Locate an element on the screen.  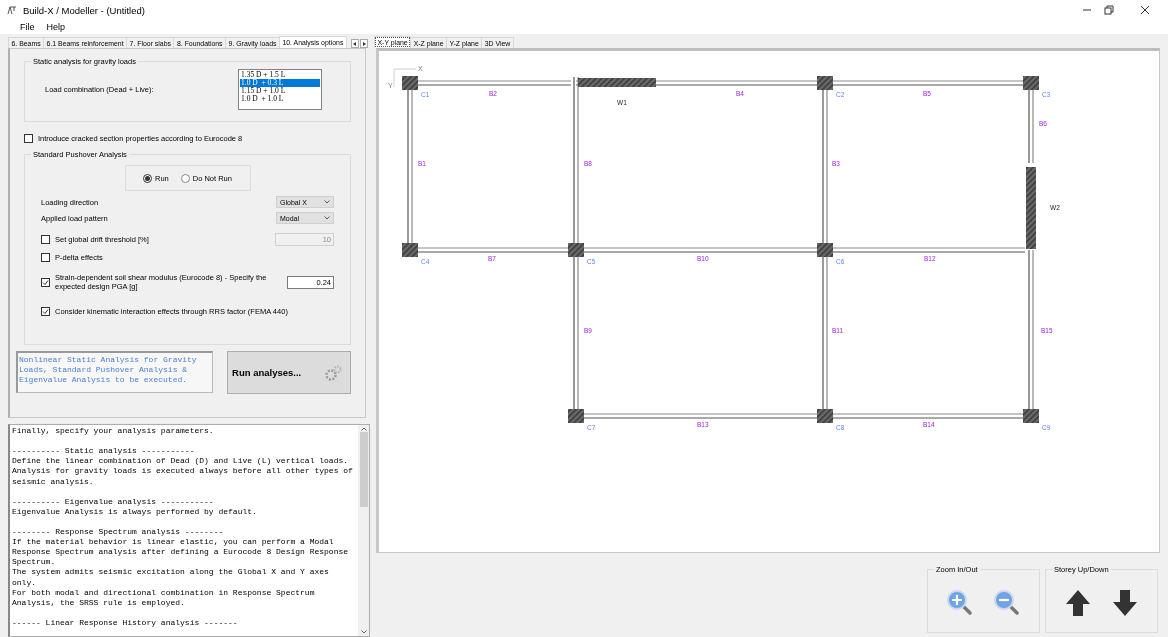
triangle-left-icon is located at coordinates (355, 43).